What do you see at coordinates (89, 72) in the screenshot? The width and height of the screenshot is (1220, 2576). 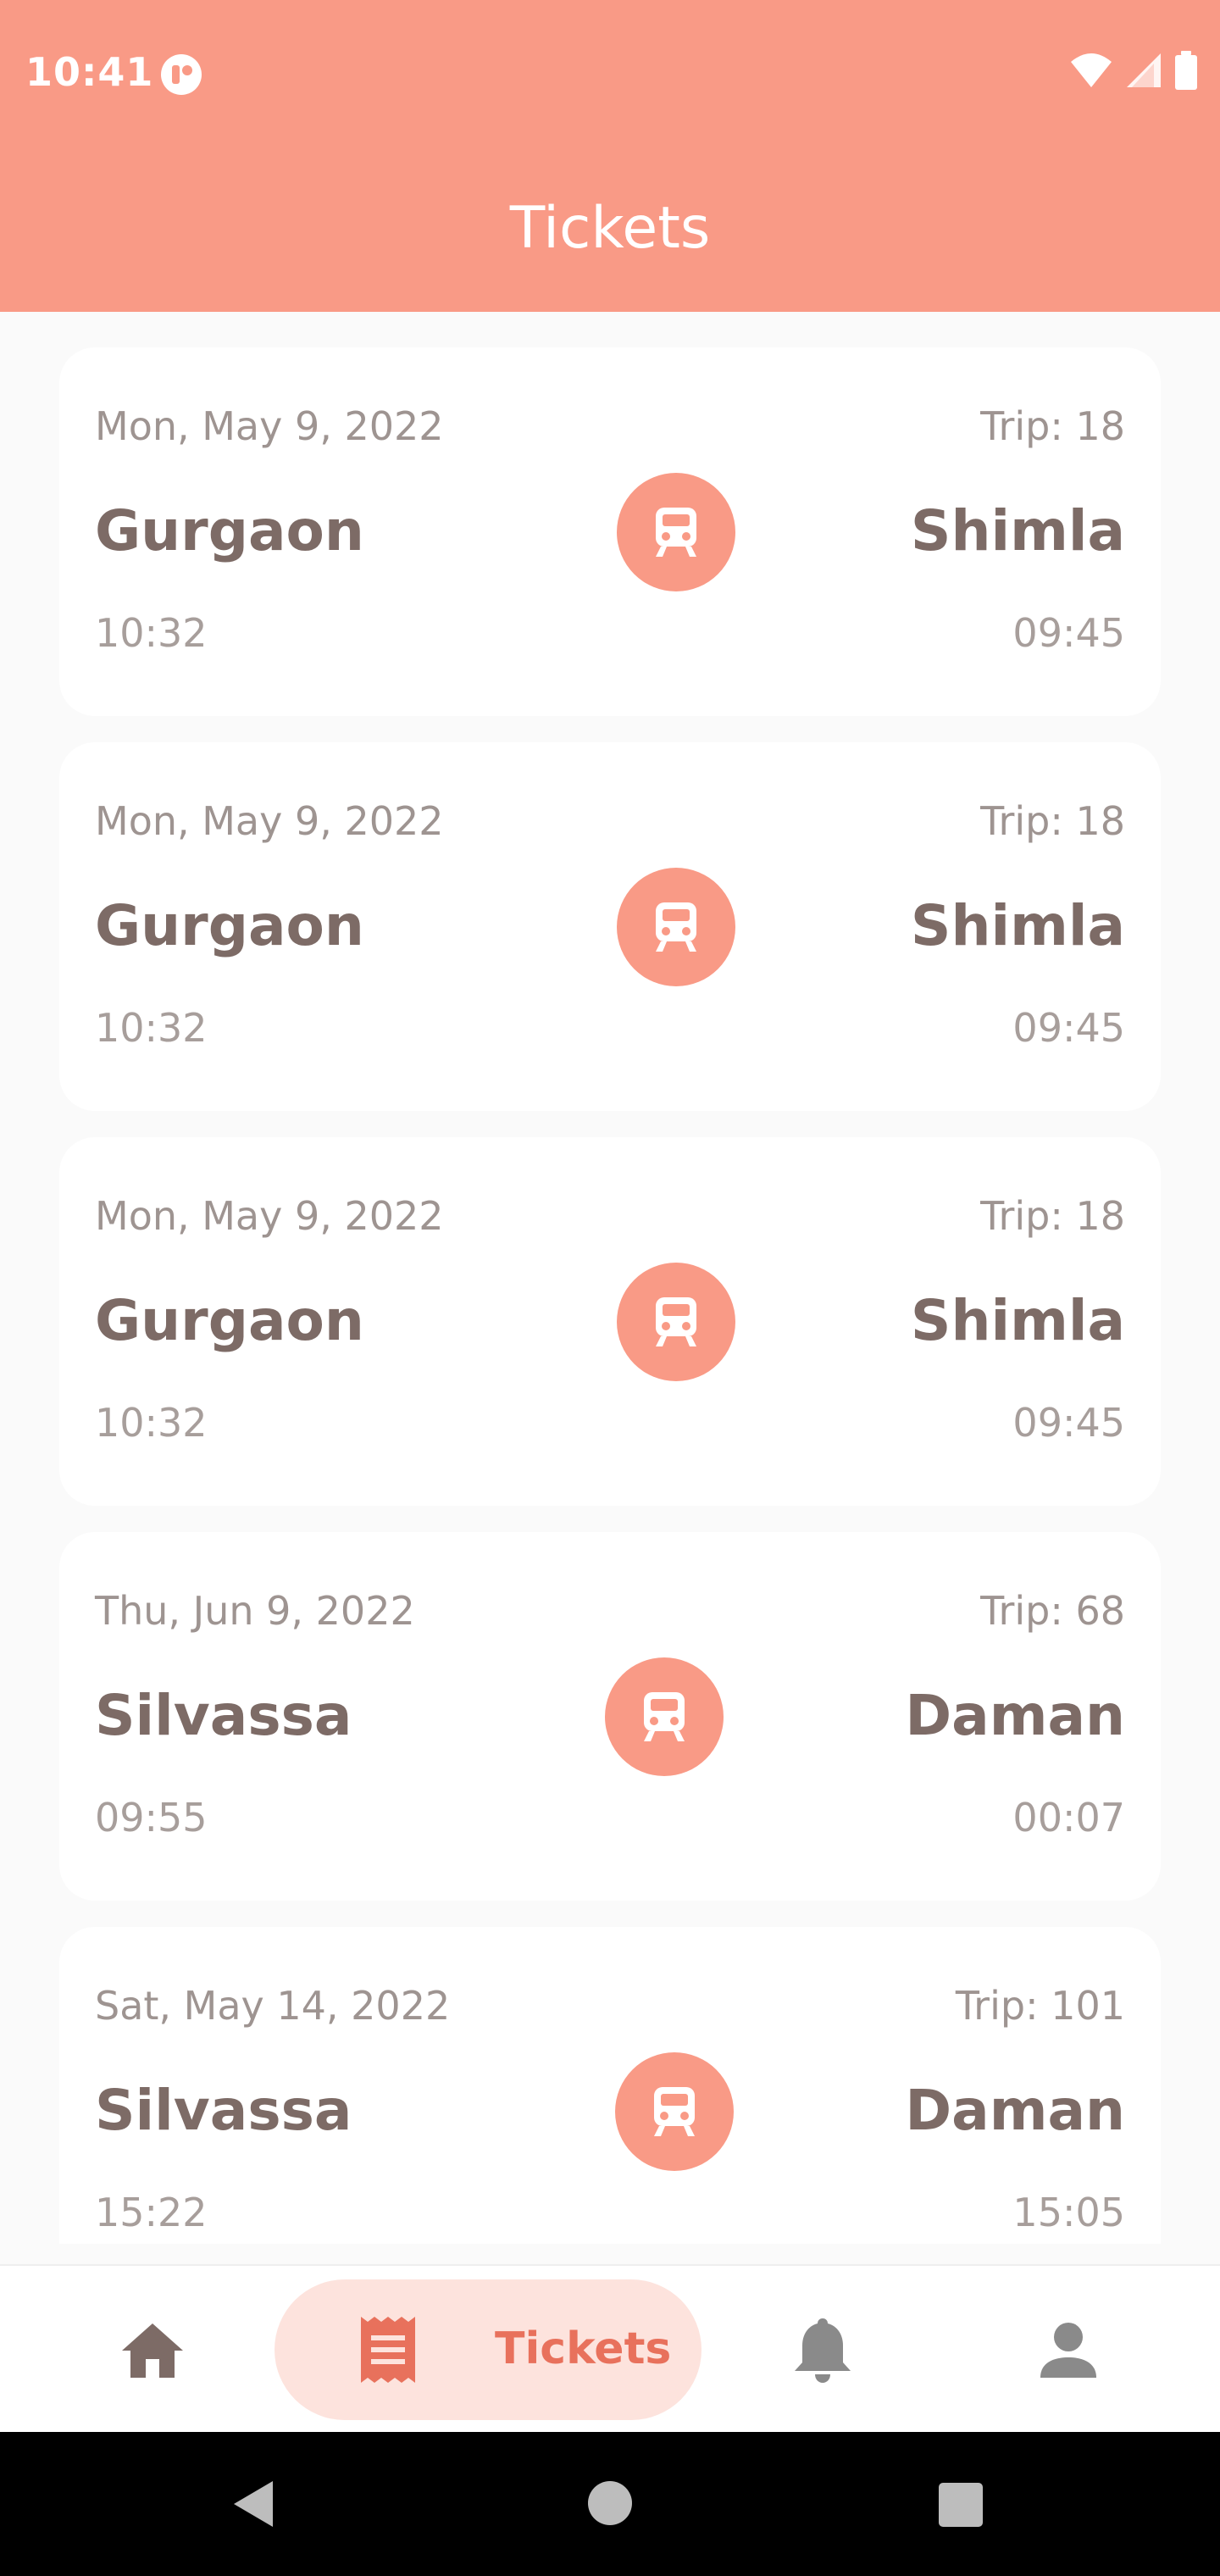 I see `status-time: 10:41` at bounding box center [89, 72].